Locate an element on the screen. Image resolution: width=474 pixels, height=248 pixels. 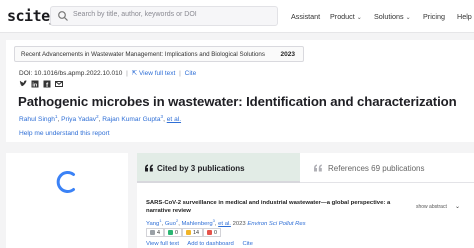
contrasting-count: 0 is located at coordinates (212, 232).